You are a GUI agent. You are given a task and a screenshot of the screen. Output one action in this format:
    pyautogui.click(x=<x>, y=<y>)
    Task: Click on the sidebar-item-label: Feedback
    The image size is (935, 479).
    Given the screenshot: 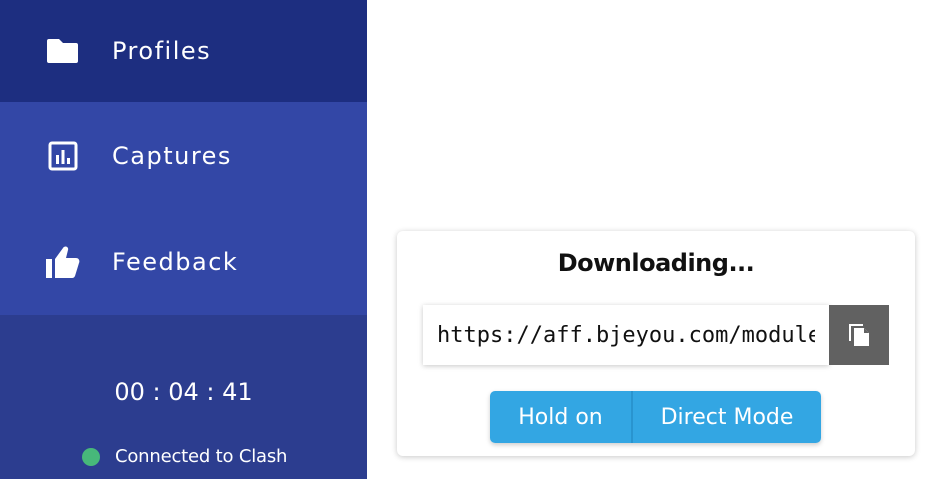 What is the action you would take?
    pyautogui.click(x=175, y=262)
    